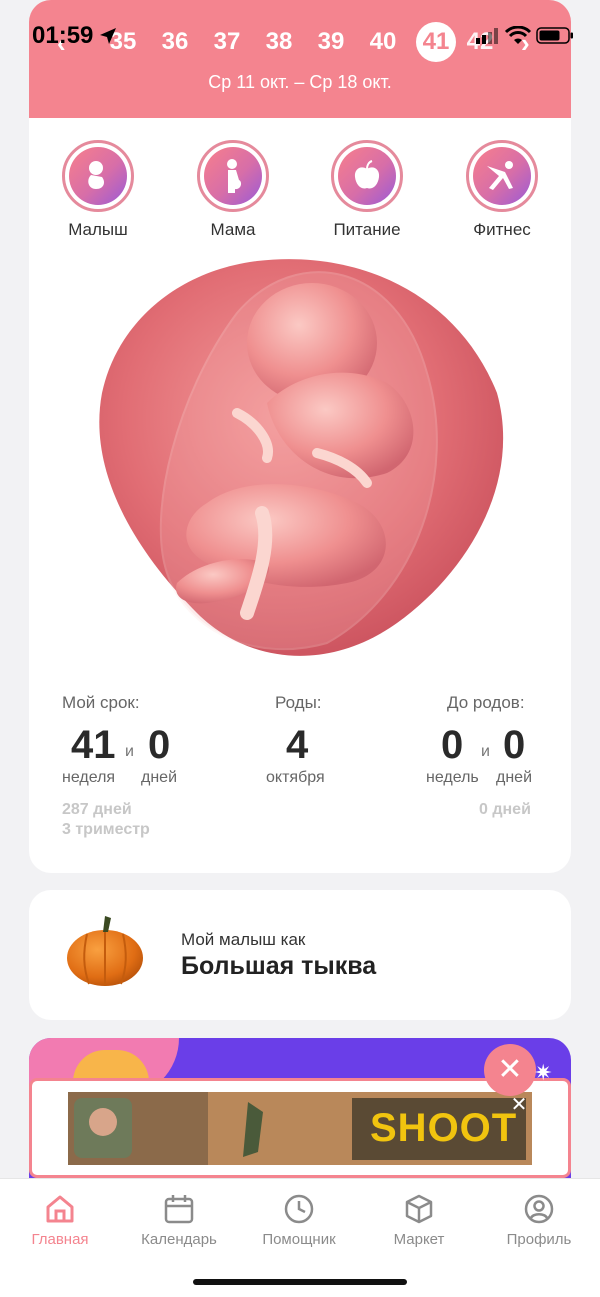  I want to click on ad-banner: SHOOT, so click(300, 1128).